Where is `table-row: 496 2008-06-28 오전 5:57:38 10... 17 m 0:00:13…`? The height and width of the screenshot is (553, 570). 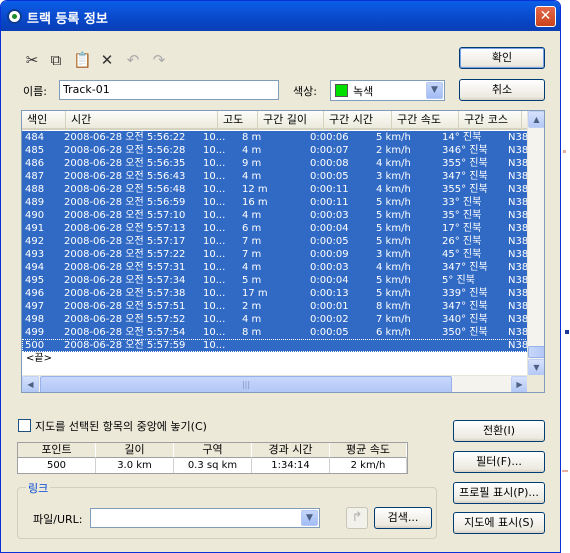 table-row: 496 2008-06-28 오전 5:57:38 10... 17 m 0:00:13… is located at coordinates (275, 293).